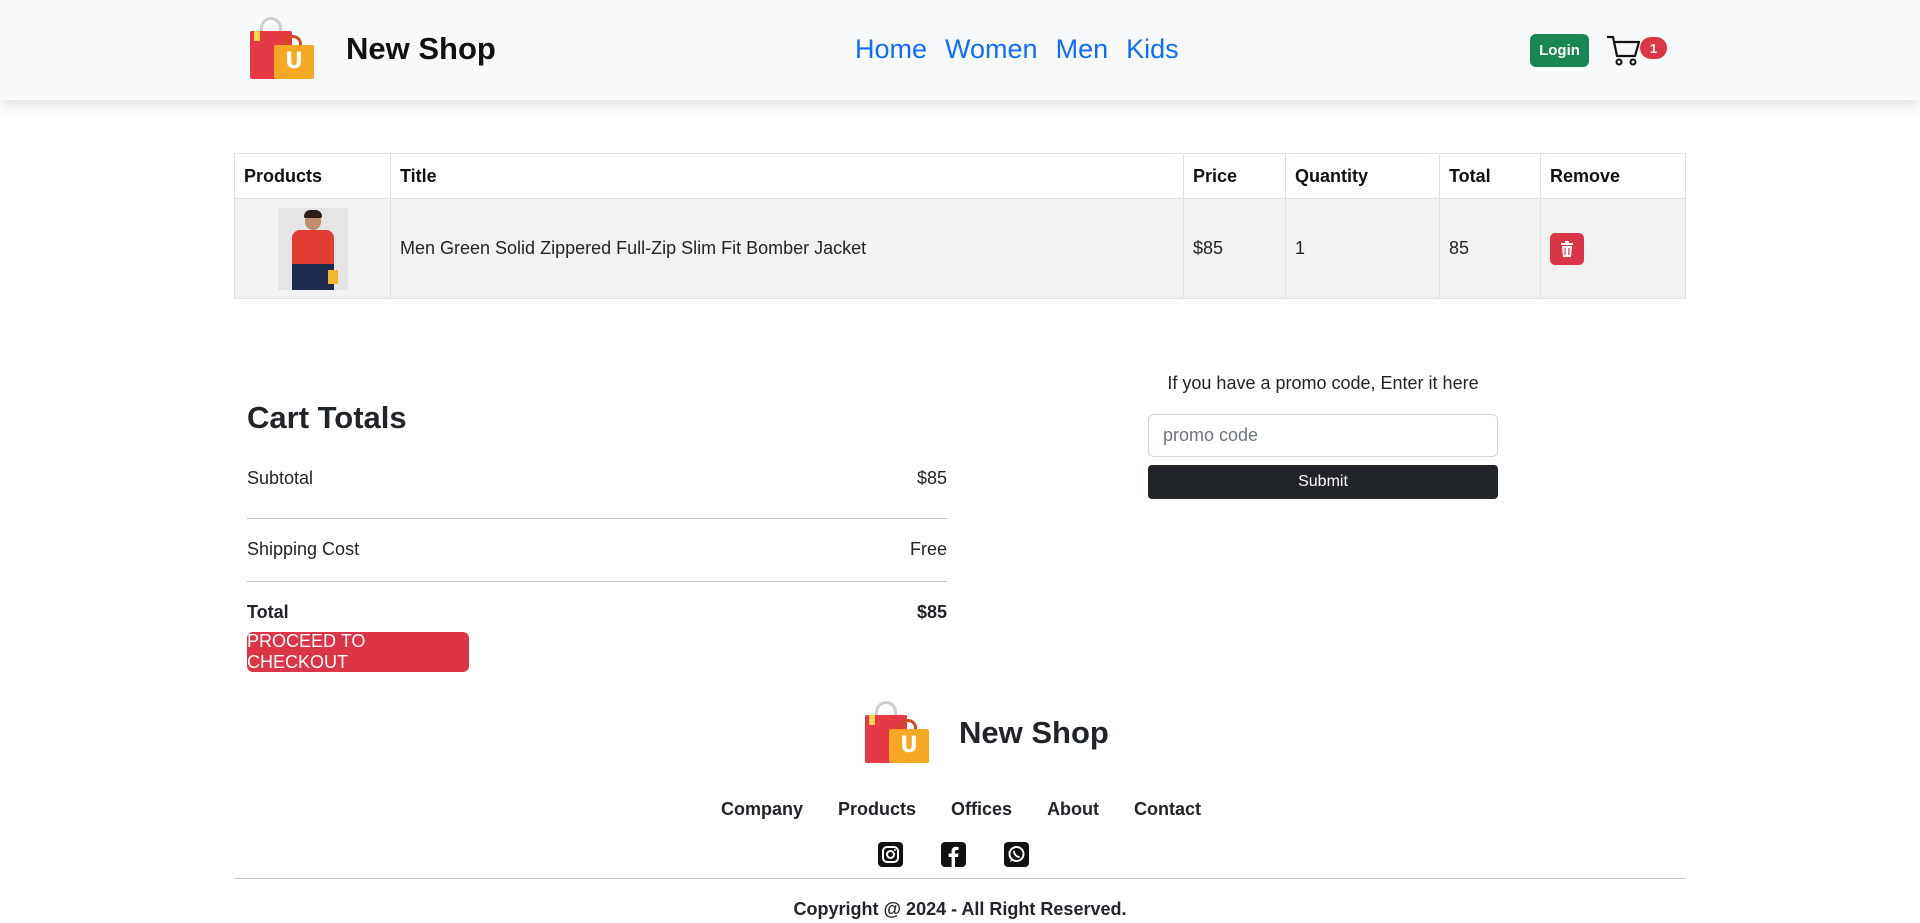 This screenshot has height=923, width=1920. I want to click on whatsapp-icon, so click(1016, 854).